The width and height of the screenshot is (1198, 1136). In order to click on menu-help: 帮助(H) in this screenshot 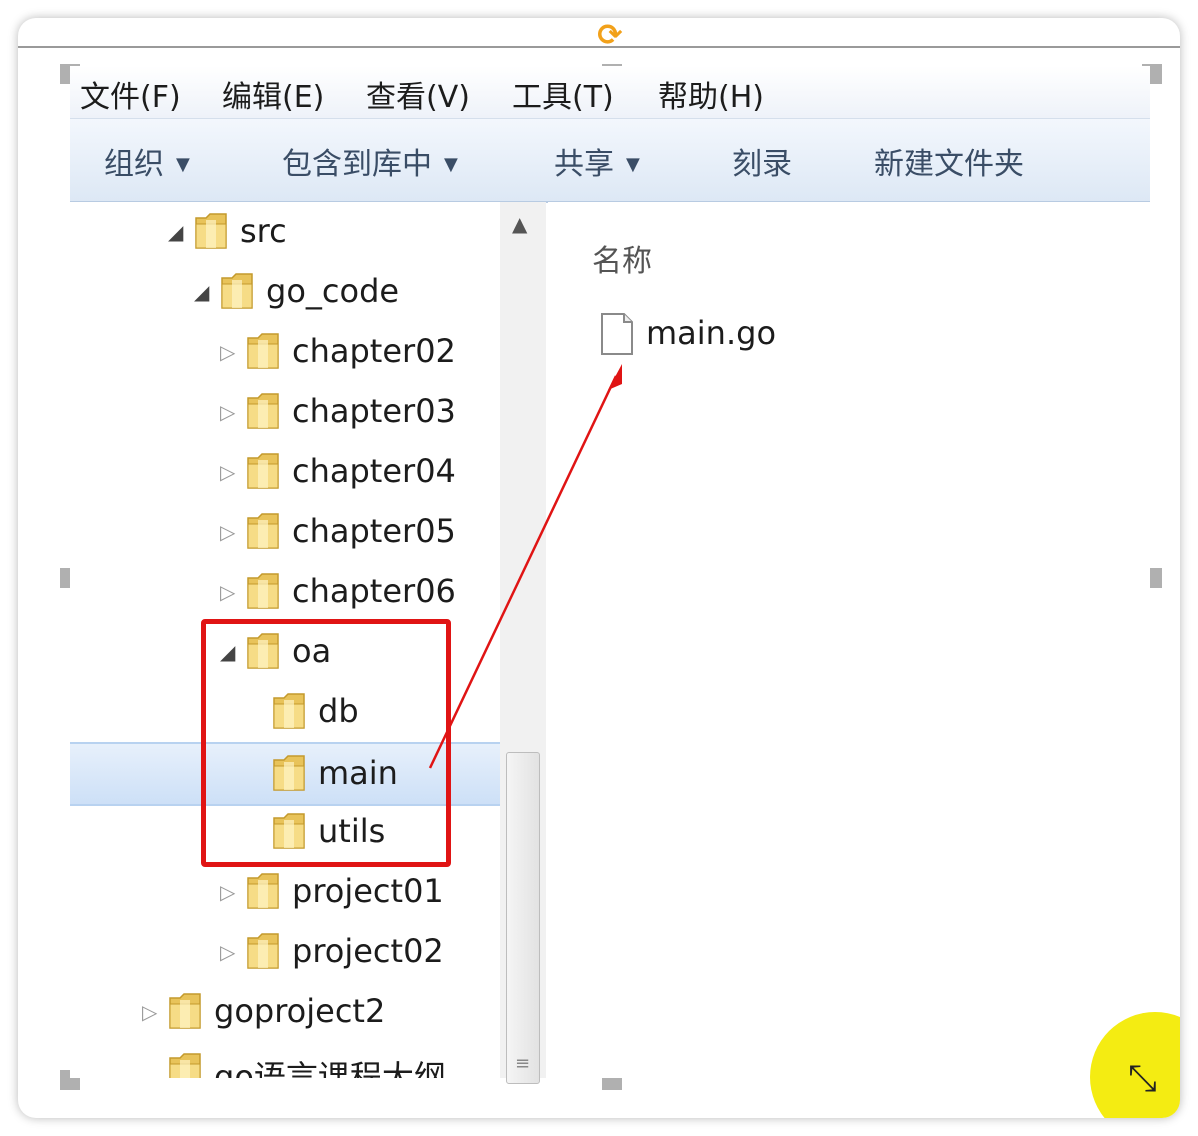, I will do `click(711, 94)`.